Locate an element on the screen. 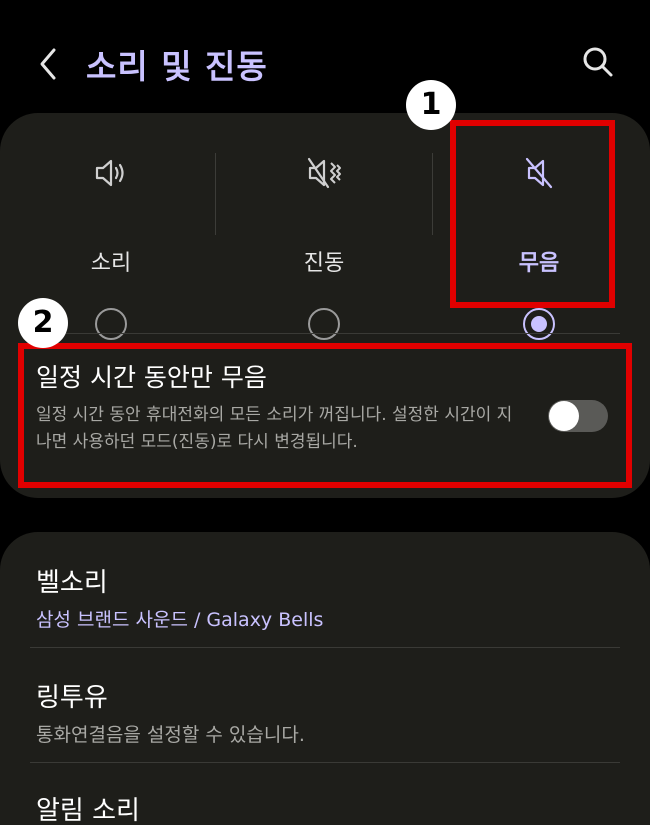  speaker-icon is located at coordinates (109, 173).